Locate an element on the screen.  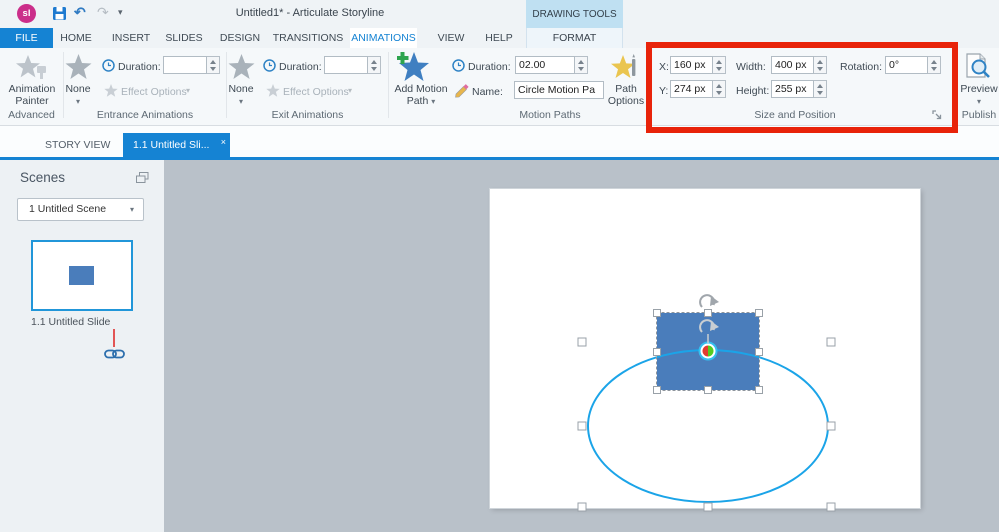
motion-duration-label: Duration: is located at coordinates (489, 67).